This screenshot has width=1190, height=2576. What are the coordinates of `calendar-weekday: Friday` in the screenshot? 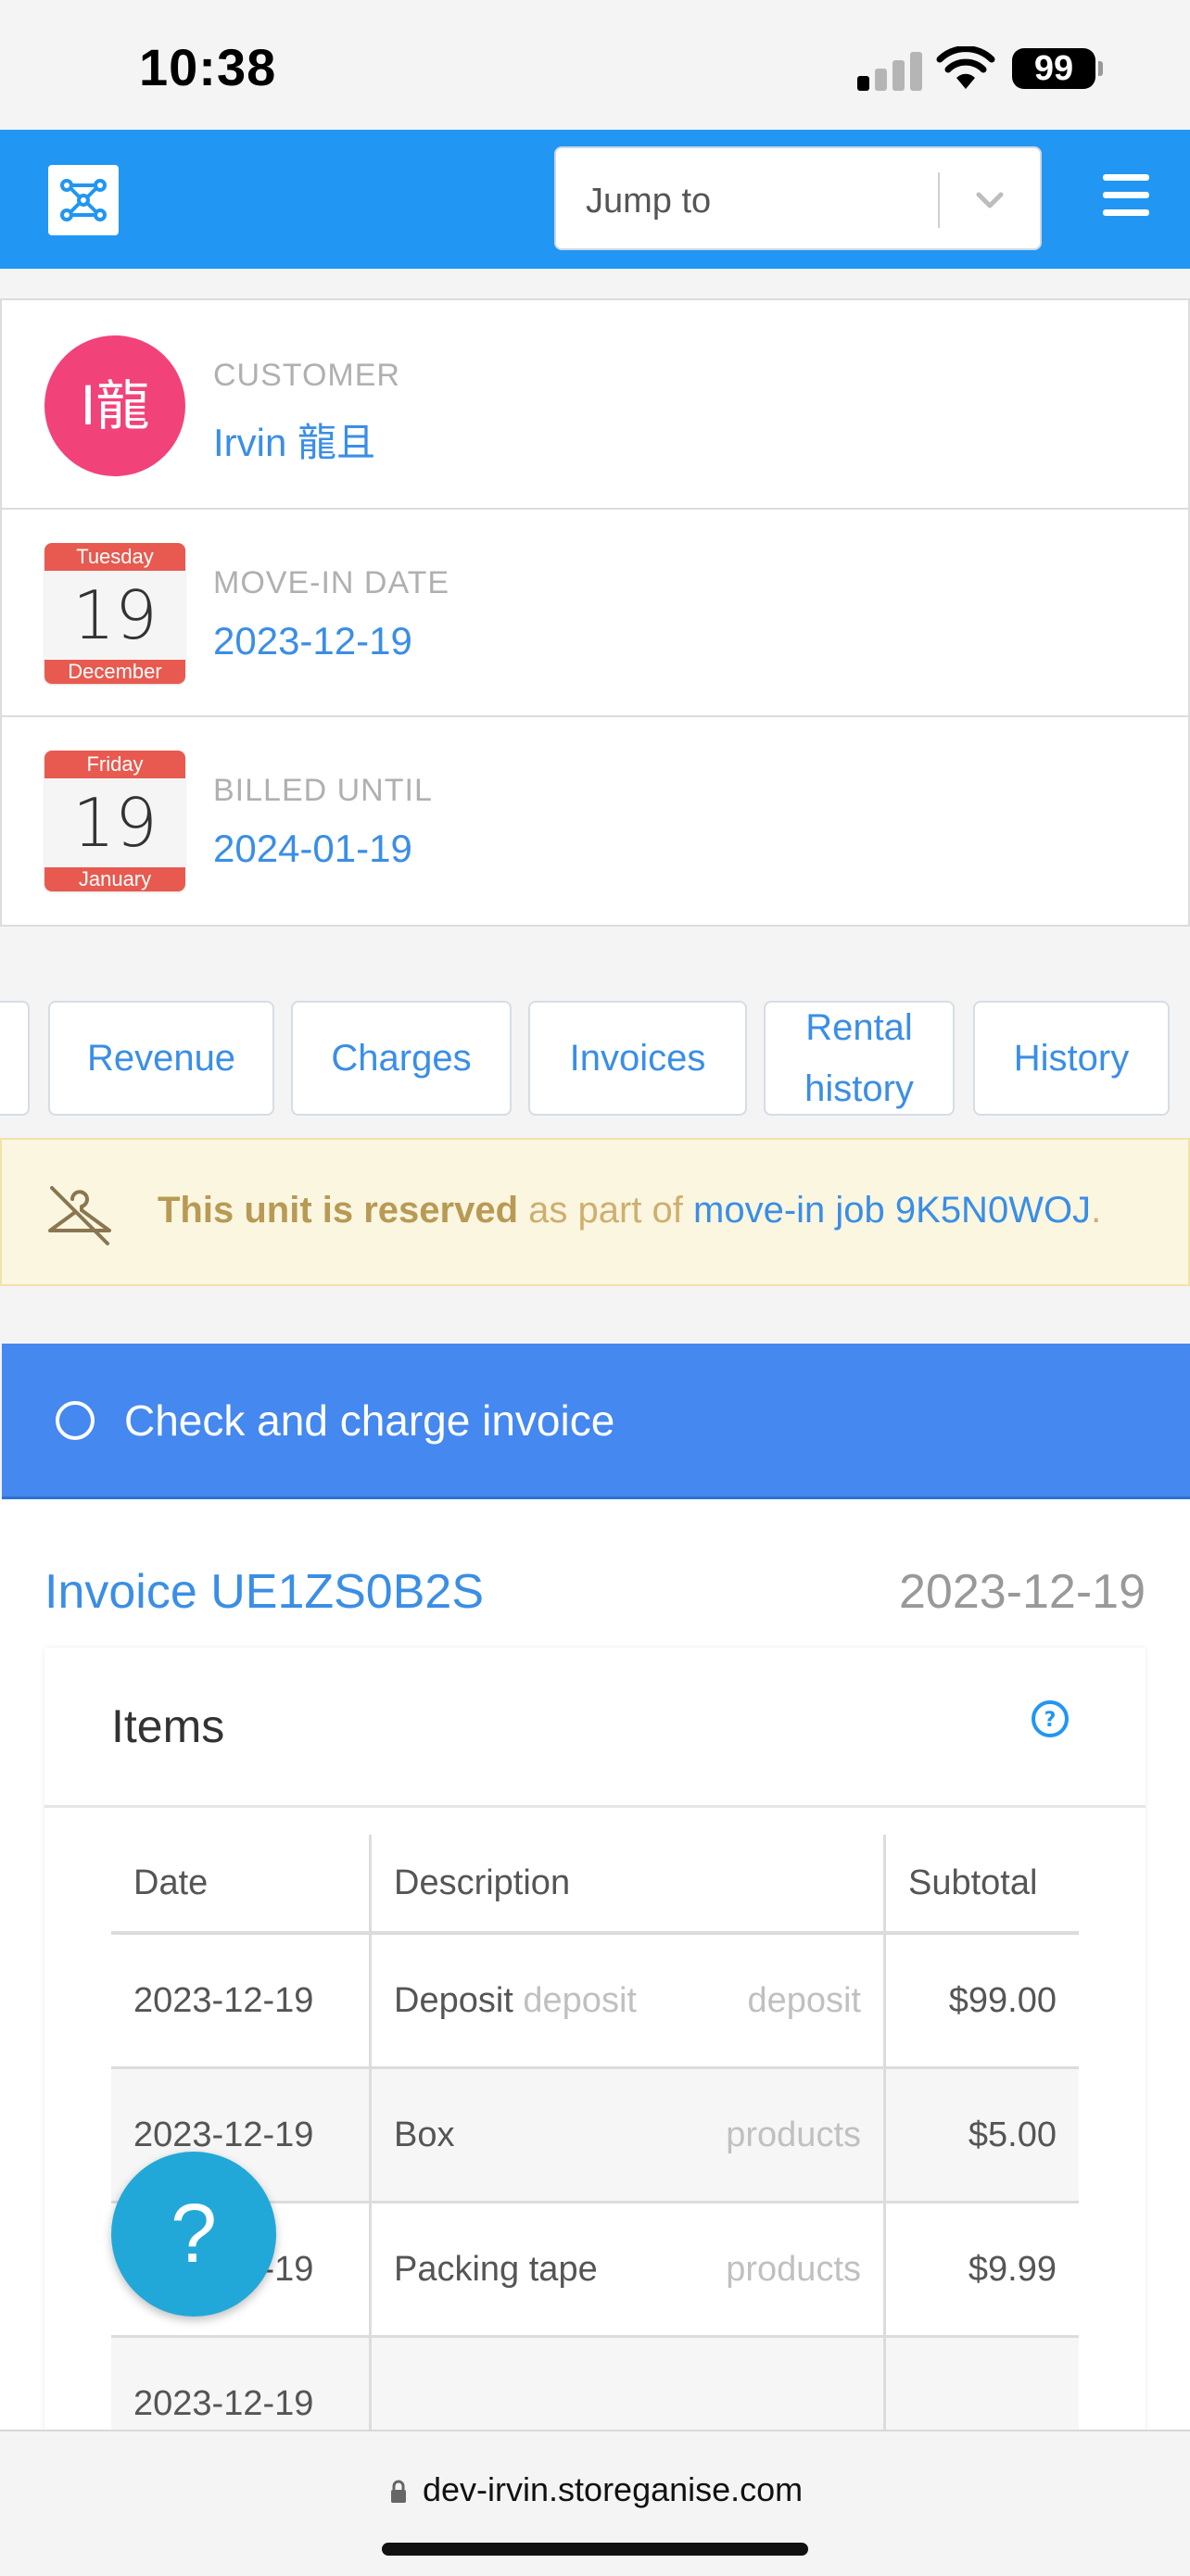 It's located at (114, 764).